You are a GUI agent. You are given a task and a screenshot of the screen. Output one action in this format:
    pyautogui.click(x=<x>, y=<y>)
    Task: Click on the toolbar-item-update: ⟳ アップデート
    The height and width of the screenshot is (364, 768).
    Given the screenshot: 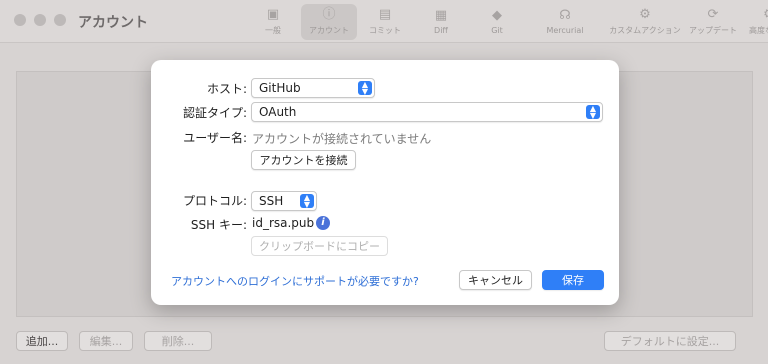 What is the action you would take?
    pyautogui.click(x=713, y=22)
    